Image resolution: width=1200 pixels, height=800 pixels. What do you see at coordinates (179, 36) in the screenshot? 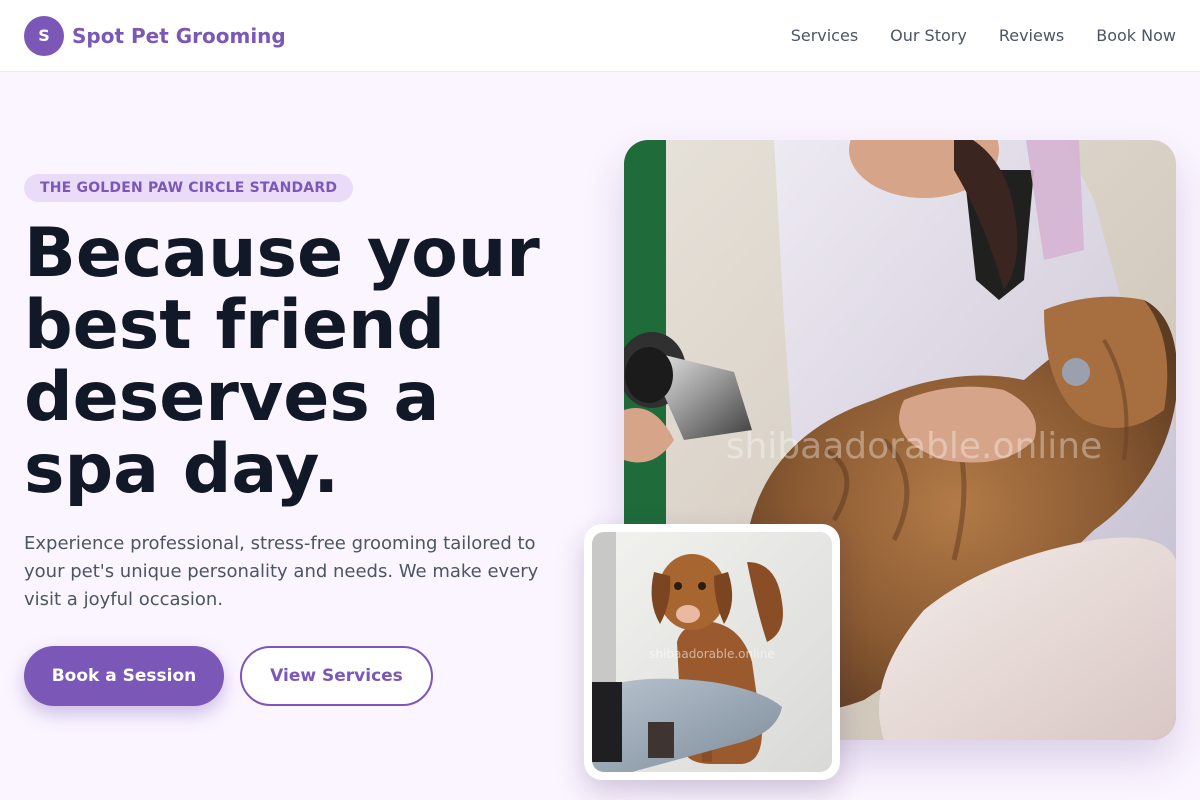
I see `brand-name: Spot Pet Grooming` at bounding box center [179, 36].